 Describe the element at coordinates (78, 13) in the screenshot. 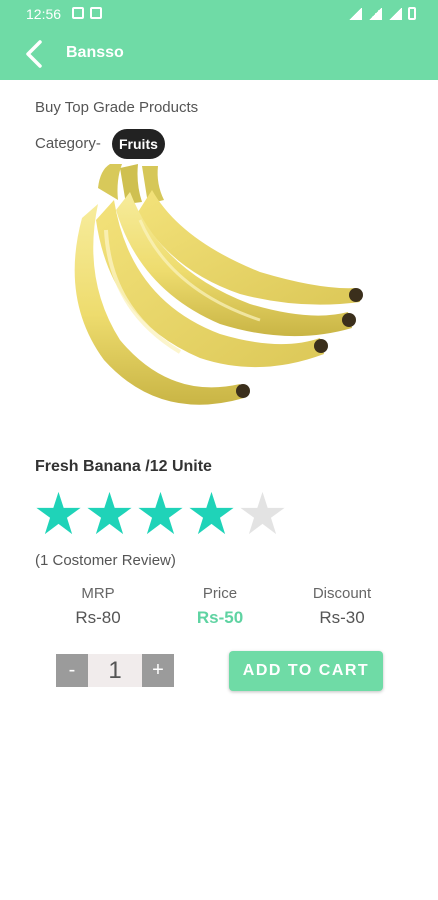

I see `gallery-icon` at that location.